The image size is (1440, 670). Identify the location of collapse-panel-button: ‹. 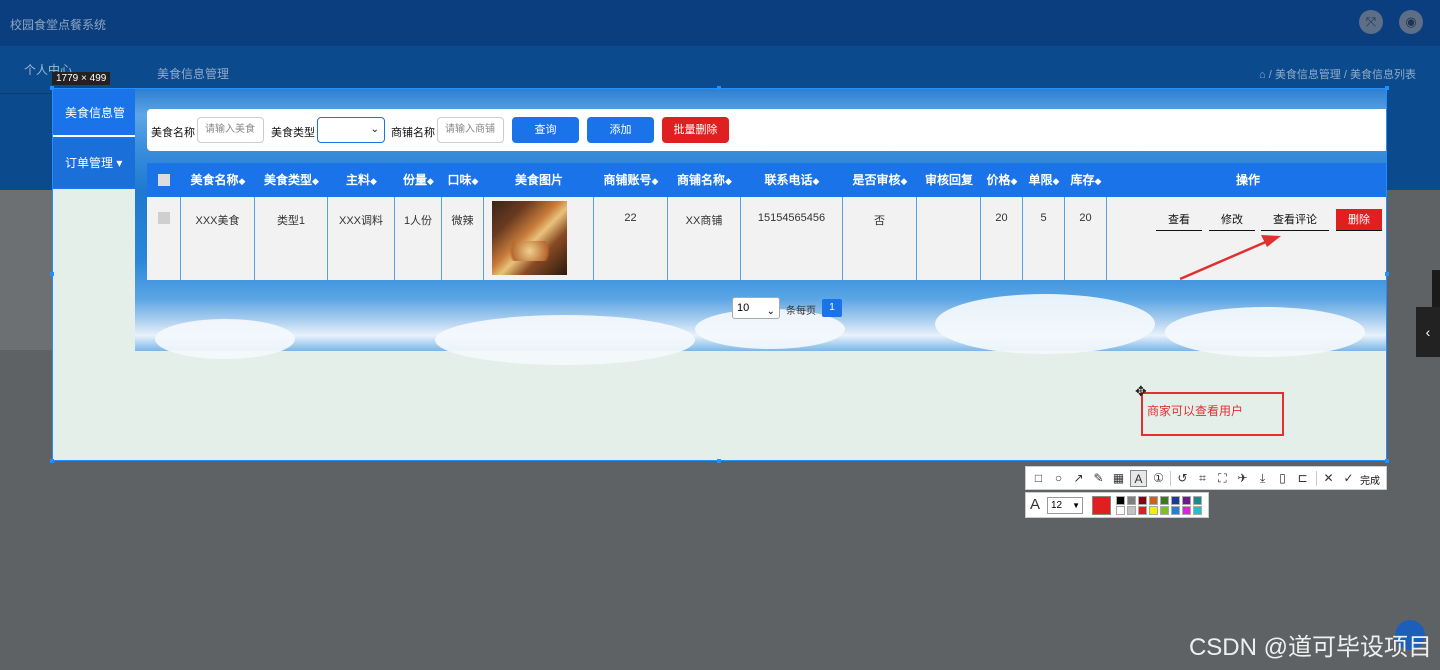
(1428, 332).